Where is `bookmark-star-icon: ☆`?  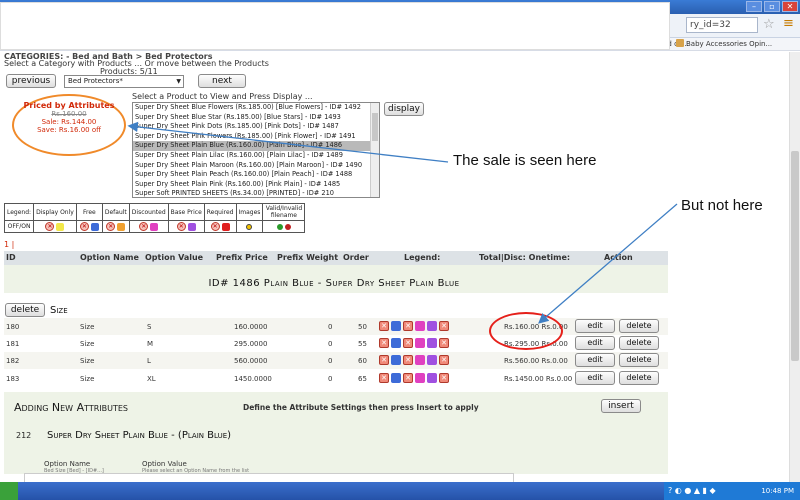
bookmark-star-icon: ☆ is located at coordinates (769, 24).